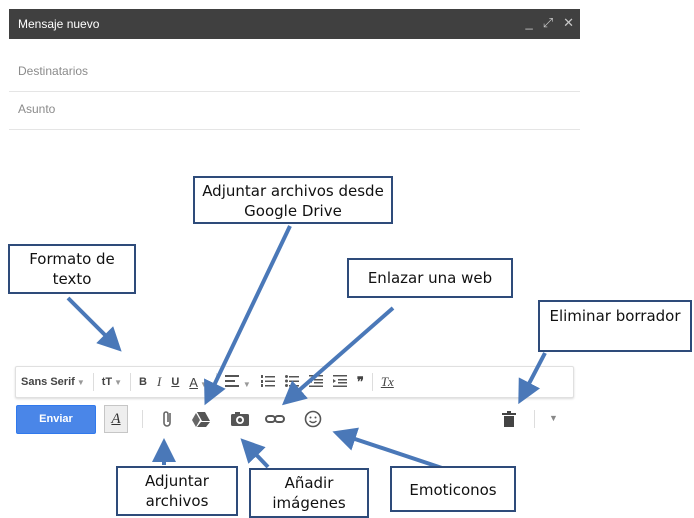 The image size is (694, 518). What do you see at coordinates (309, 493) in the screenshot?
I see `callout-images: Añadir imágenes` at bounding box center [309, 493].